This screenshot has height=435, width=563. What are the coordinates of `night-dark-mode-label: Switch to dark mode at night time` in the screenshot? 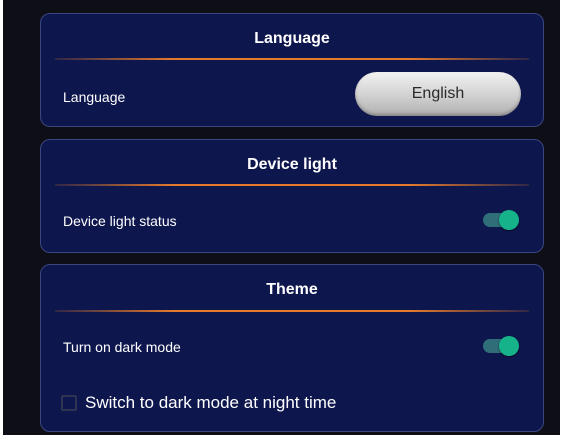 It's located at (211, 402).